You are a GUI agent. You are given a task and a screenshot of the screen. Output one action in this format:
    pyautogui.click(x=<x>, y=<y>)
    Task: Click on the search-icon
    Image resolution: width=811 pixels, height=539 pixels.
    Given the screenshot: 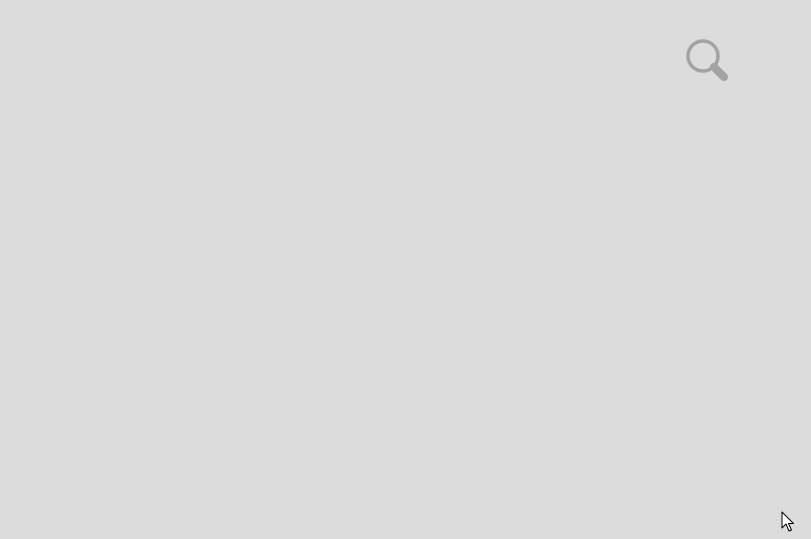 What is the action you would take?
    pyautogui.click(x=707, y=60)
    